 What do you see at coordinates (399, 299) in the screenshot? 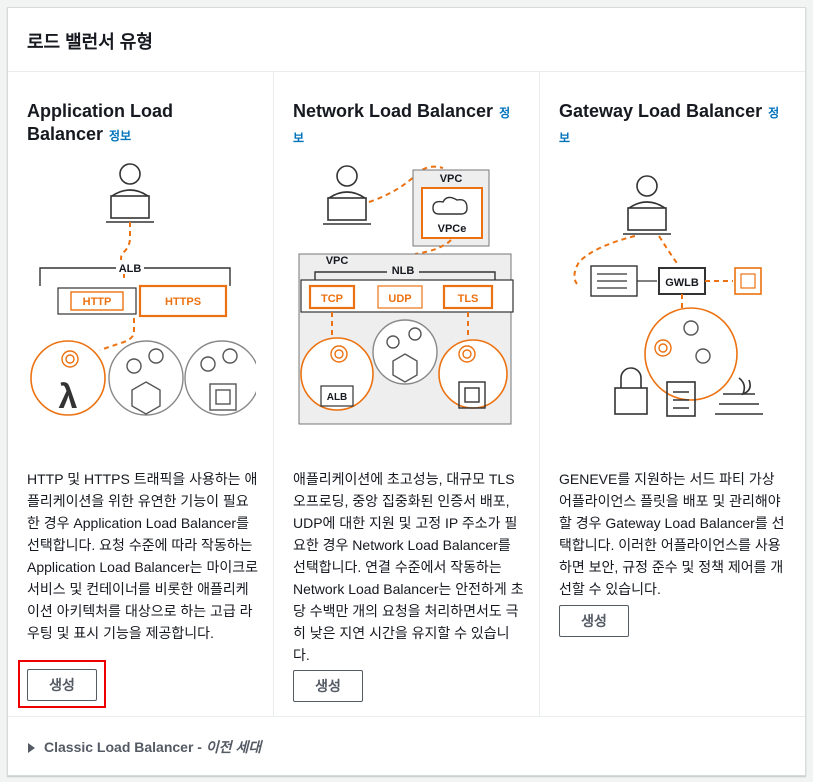
I see `udp-label: UDP` at bounding box center [399, 299].